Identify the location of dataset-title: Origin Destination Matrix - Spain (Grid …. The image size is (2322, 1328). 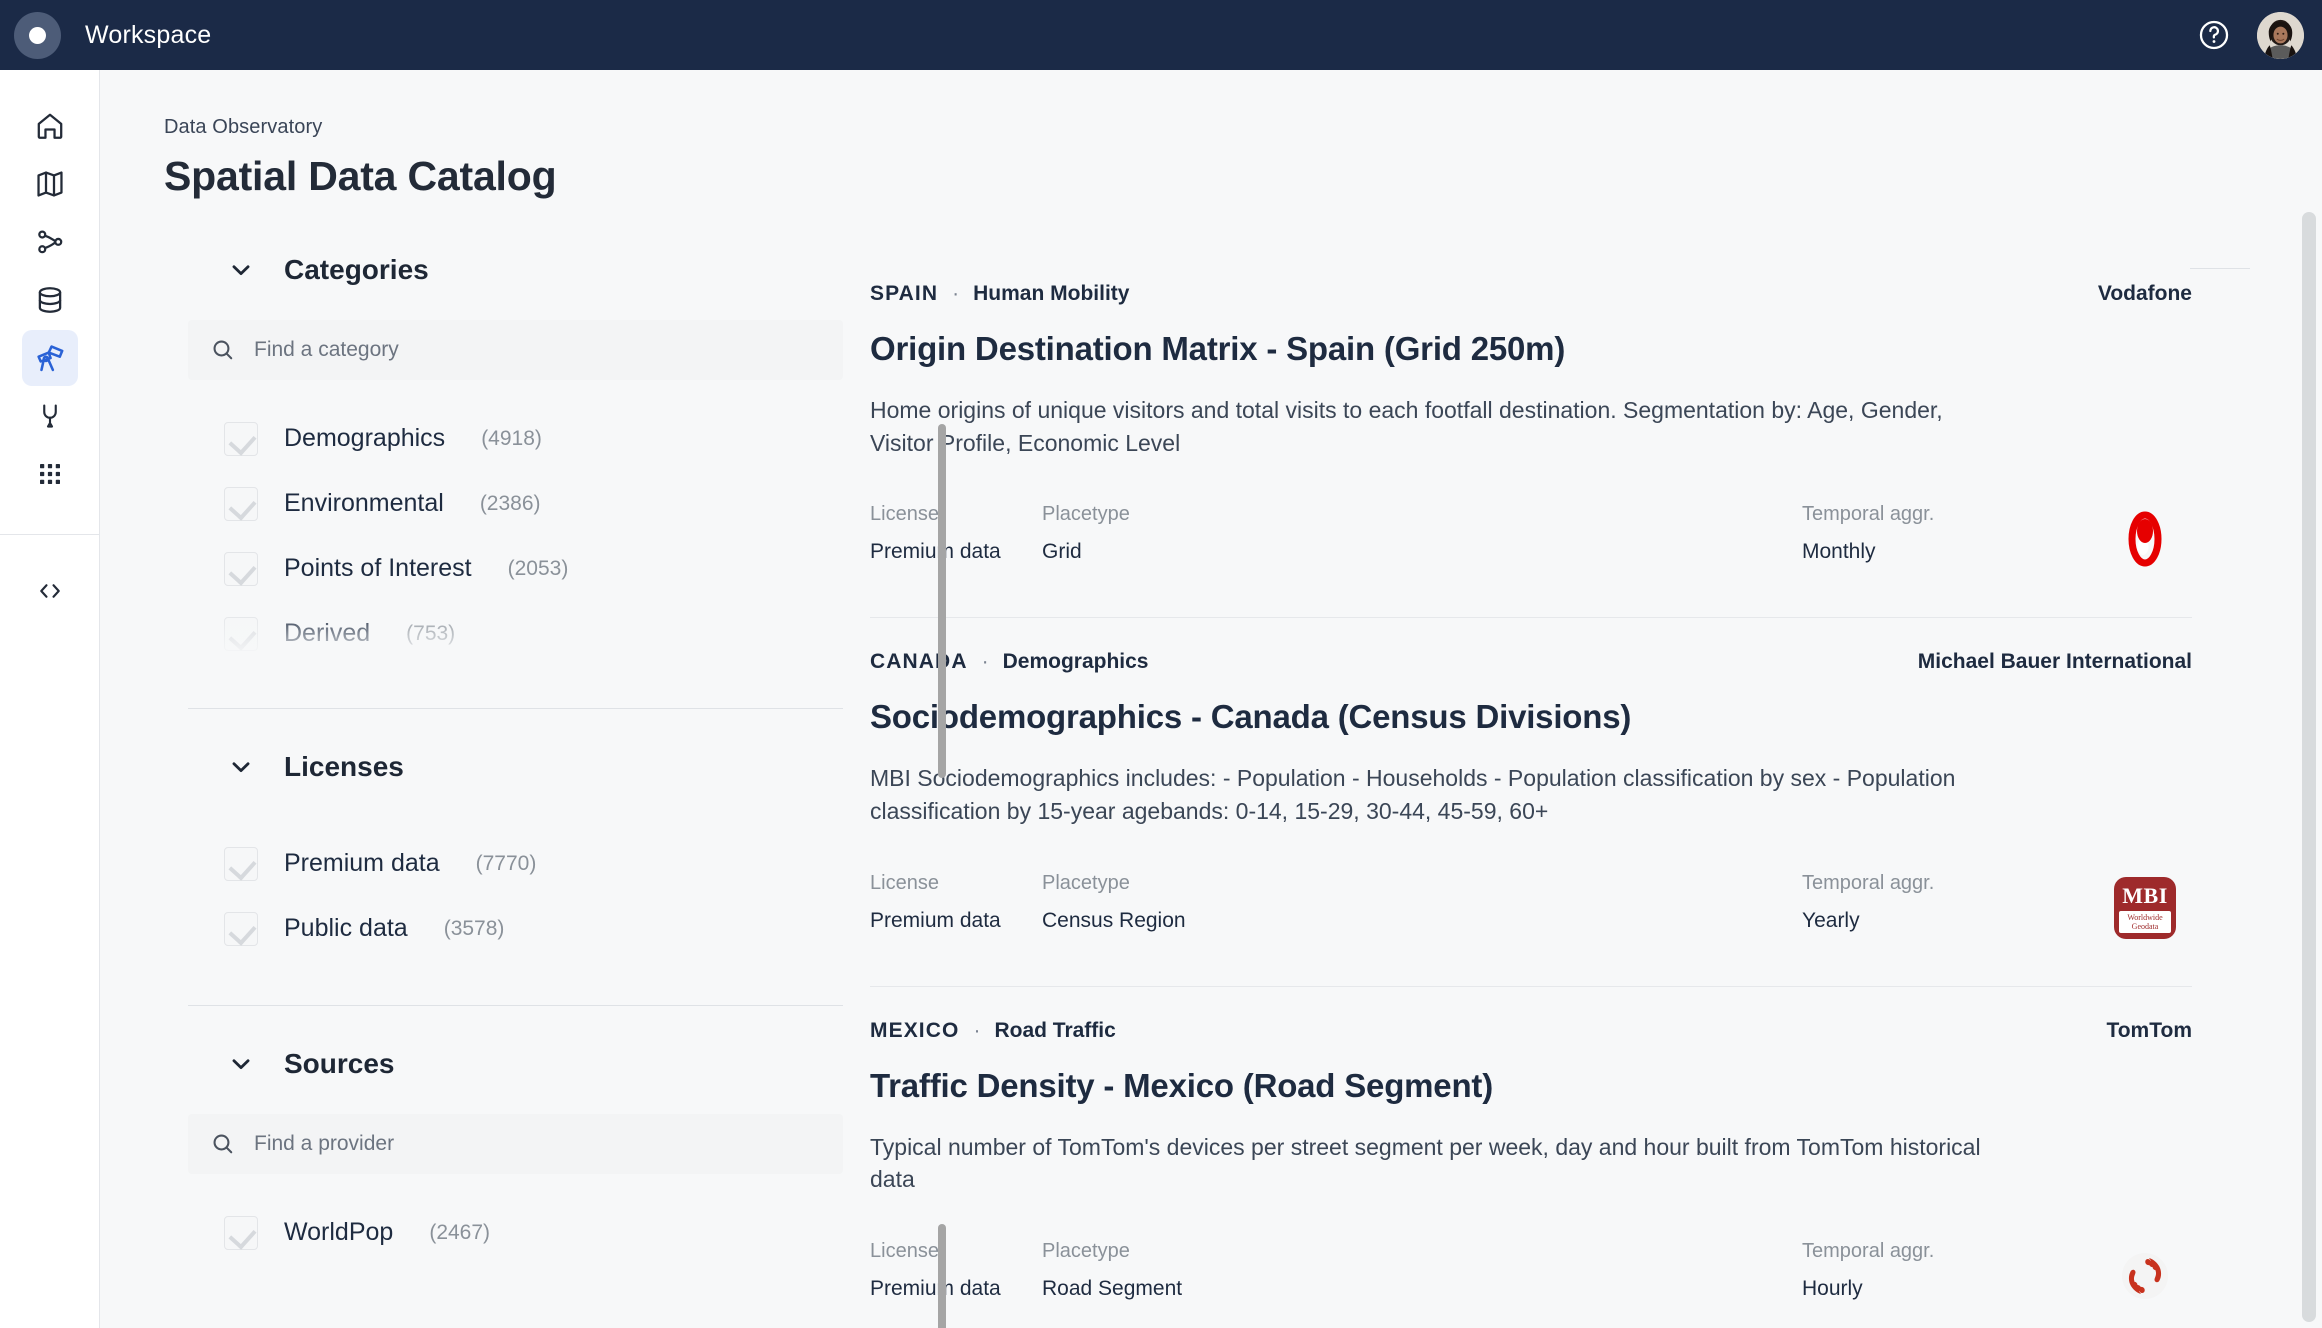
(1531, 349).